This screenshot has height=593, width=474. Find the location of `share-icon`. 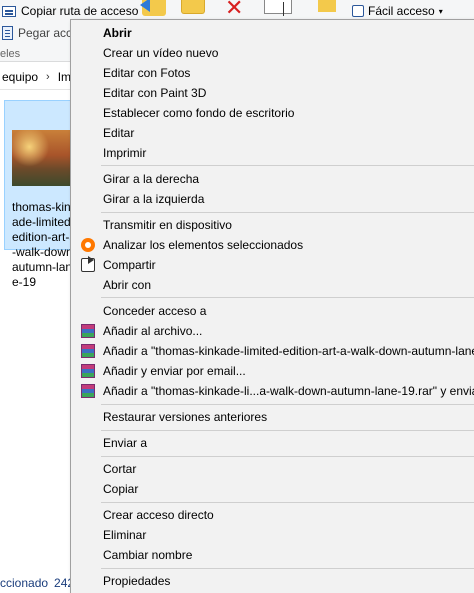

share-icon is located at coordinates (88, 264).